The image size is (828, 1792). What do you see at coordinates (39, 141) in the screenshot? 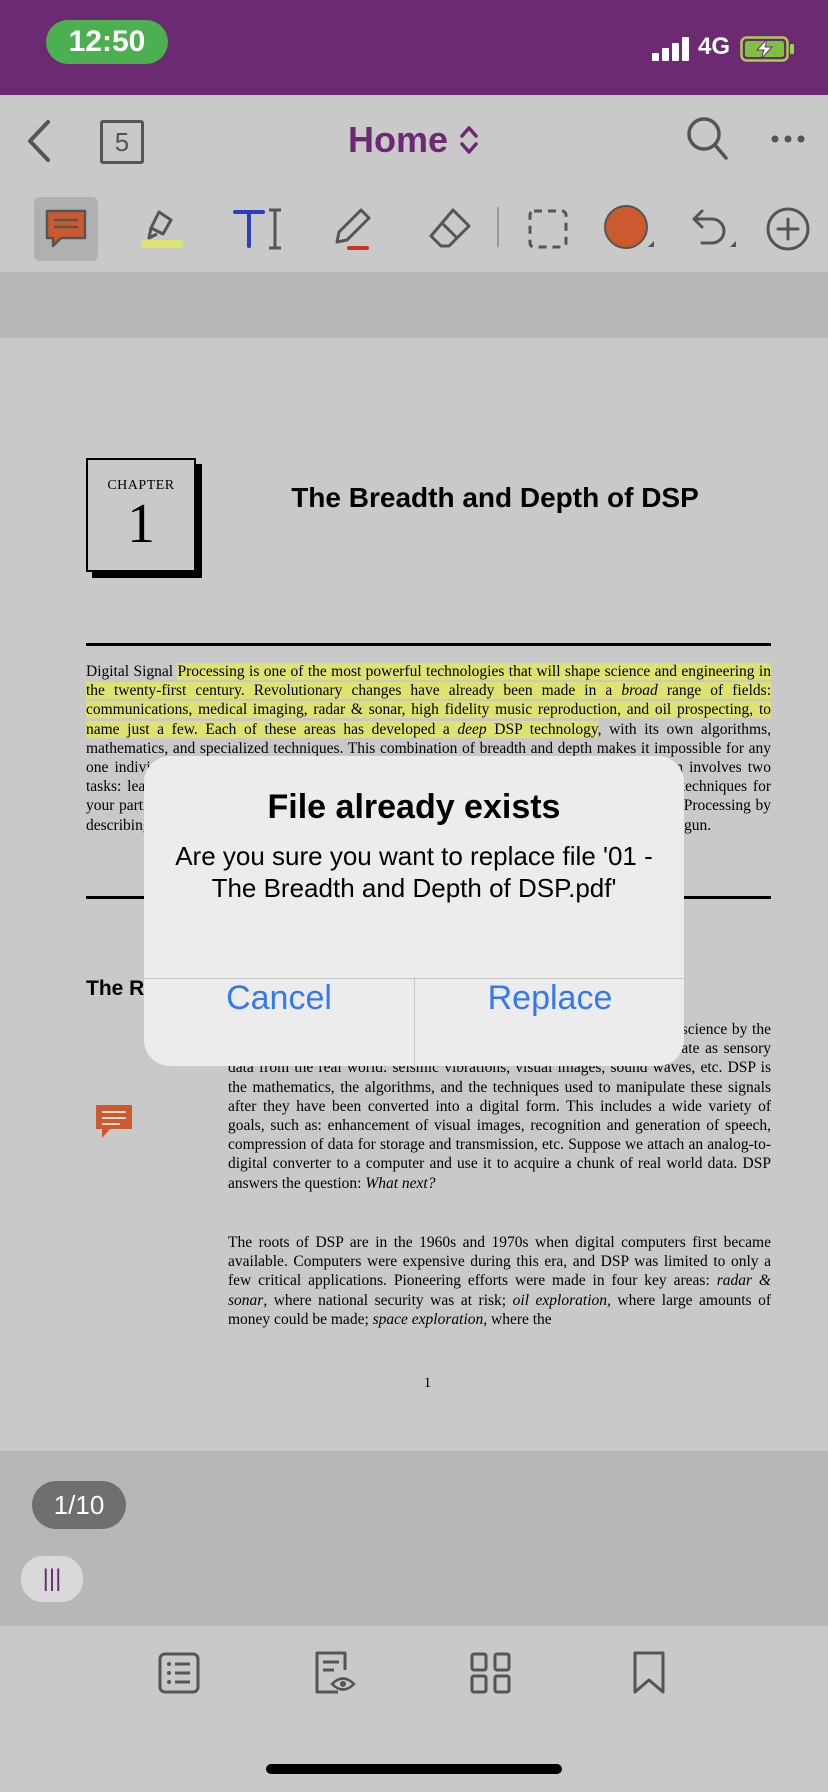
I see `back-chevron-icon` at bounding box center [39, 141].